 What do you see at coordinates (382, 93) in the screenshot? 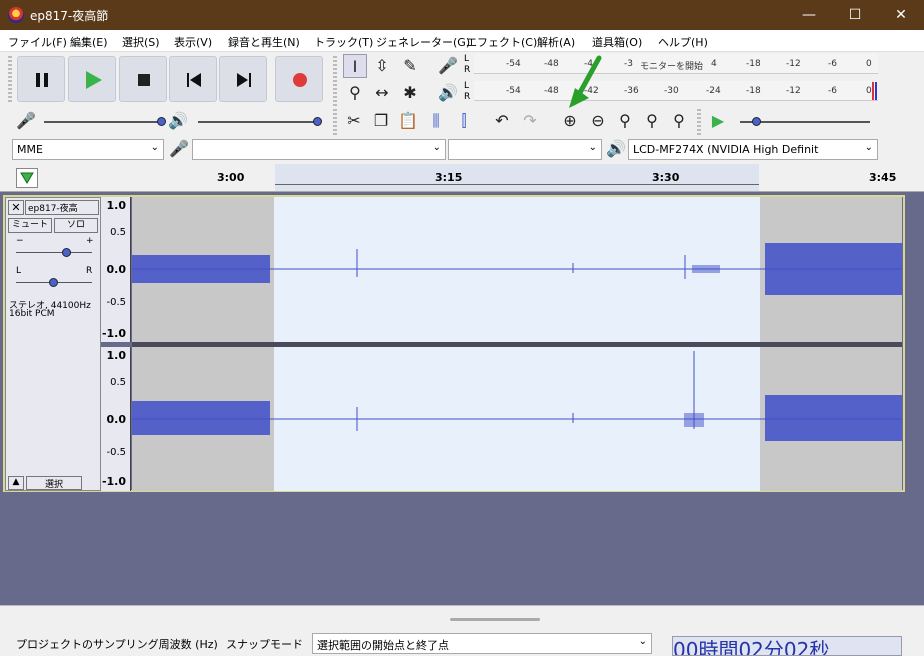
I see `timeshift-tool-icon: ↔` at bounding box center [382, 93].